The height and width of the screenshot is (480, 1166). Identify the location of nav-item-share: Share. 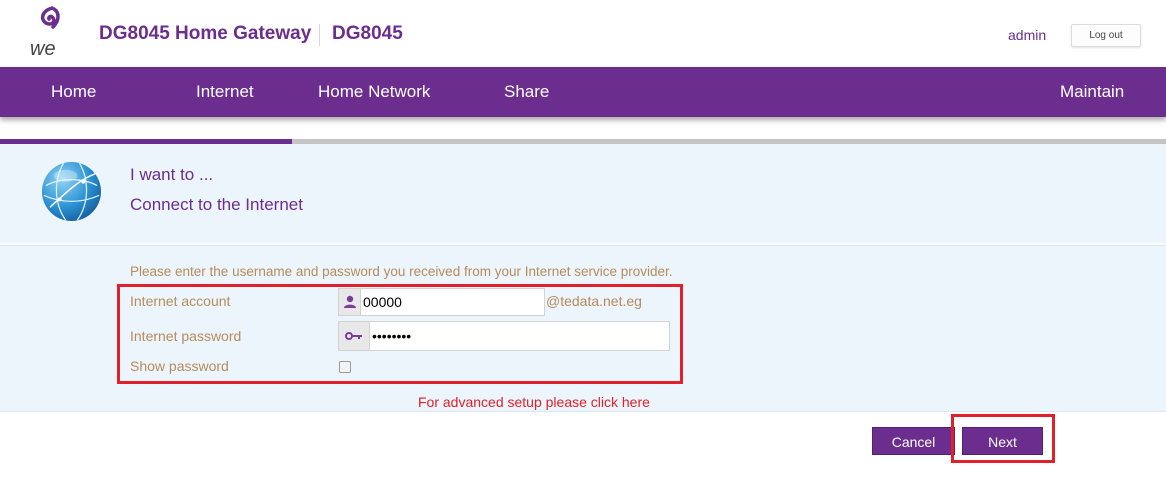
(526, 92).